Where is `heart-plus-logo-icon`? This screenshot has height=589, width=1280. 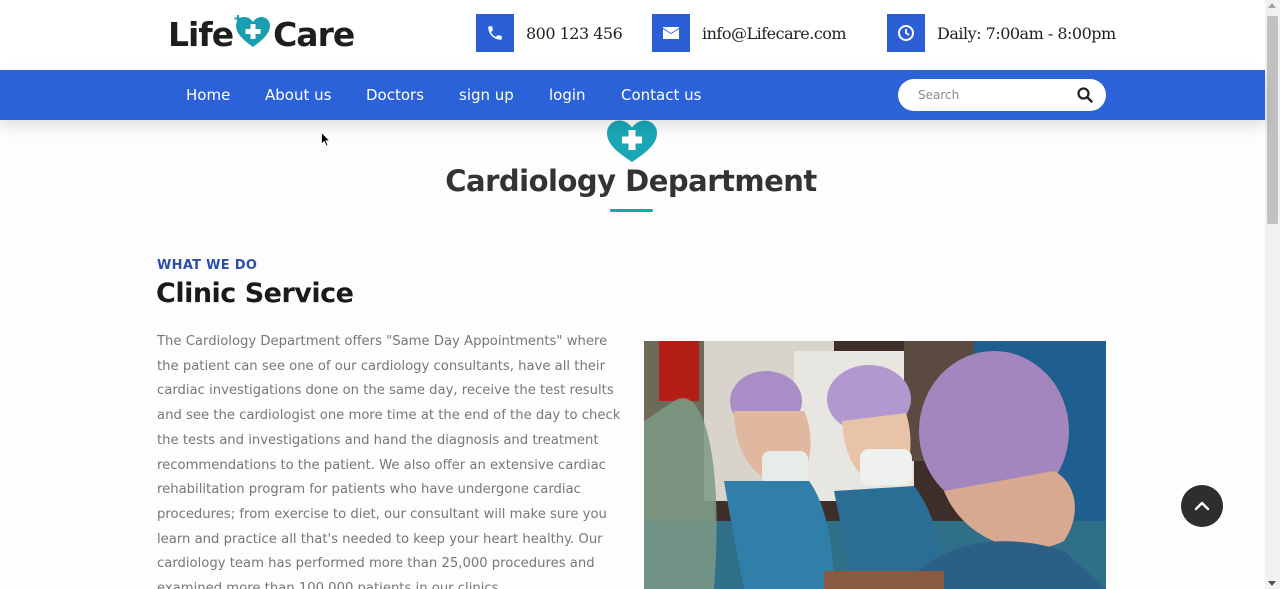
heart-plus-logo-icon is located at coordinates (252, 31).